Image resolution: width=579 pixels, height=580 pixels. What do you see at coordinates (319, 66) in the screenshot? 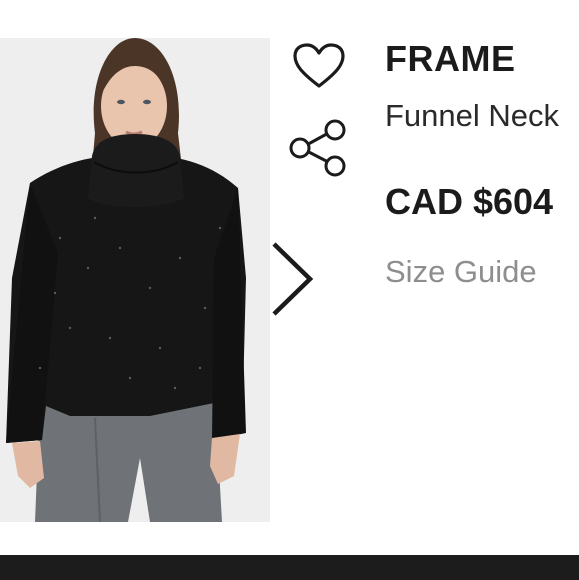
I see `heart-icon` at bounding box center [319, 66].